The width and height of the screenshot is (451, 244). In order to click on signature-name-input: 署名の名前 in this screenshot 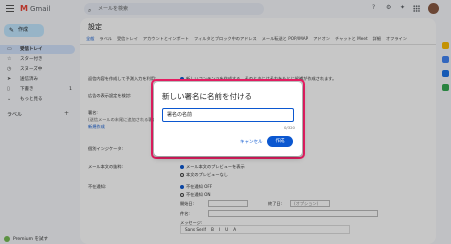, I will do `click(228, 115)`.